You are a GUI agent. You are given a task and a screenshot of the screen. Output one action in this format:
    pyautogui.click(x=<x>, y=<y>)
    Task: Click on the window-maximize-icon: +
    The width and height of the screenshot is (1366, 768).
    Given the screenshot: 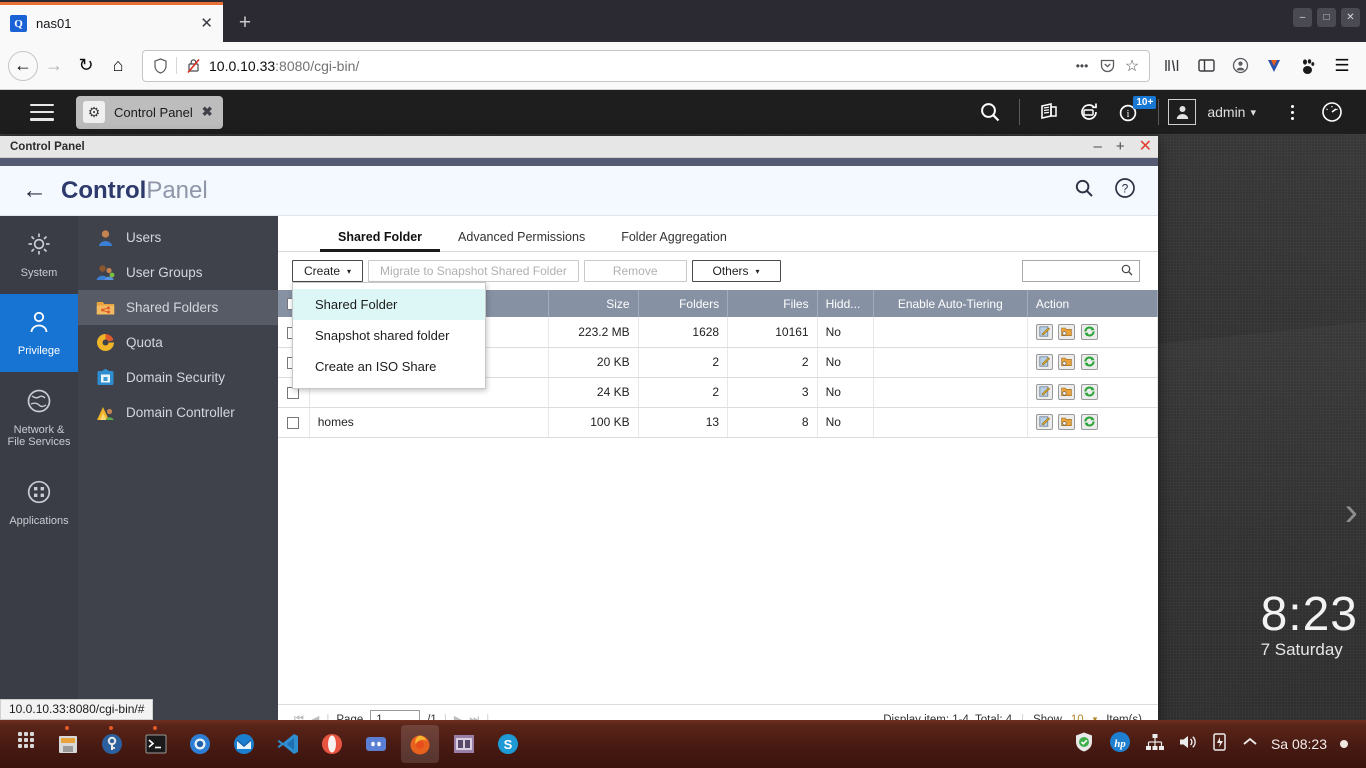 What is the action you would take?
    pyautogui.click(x=1120, y=146)
    